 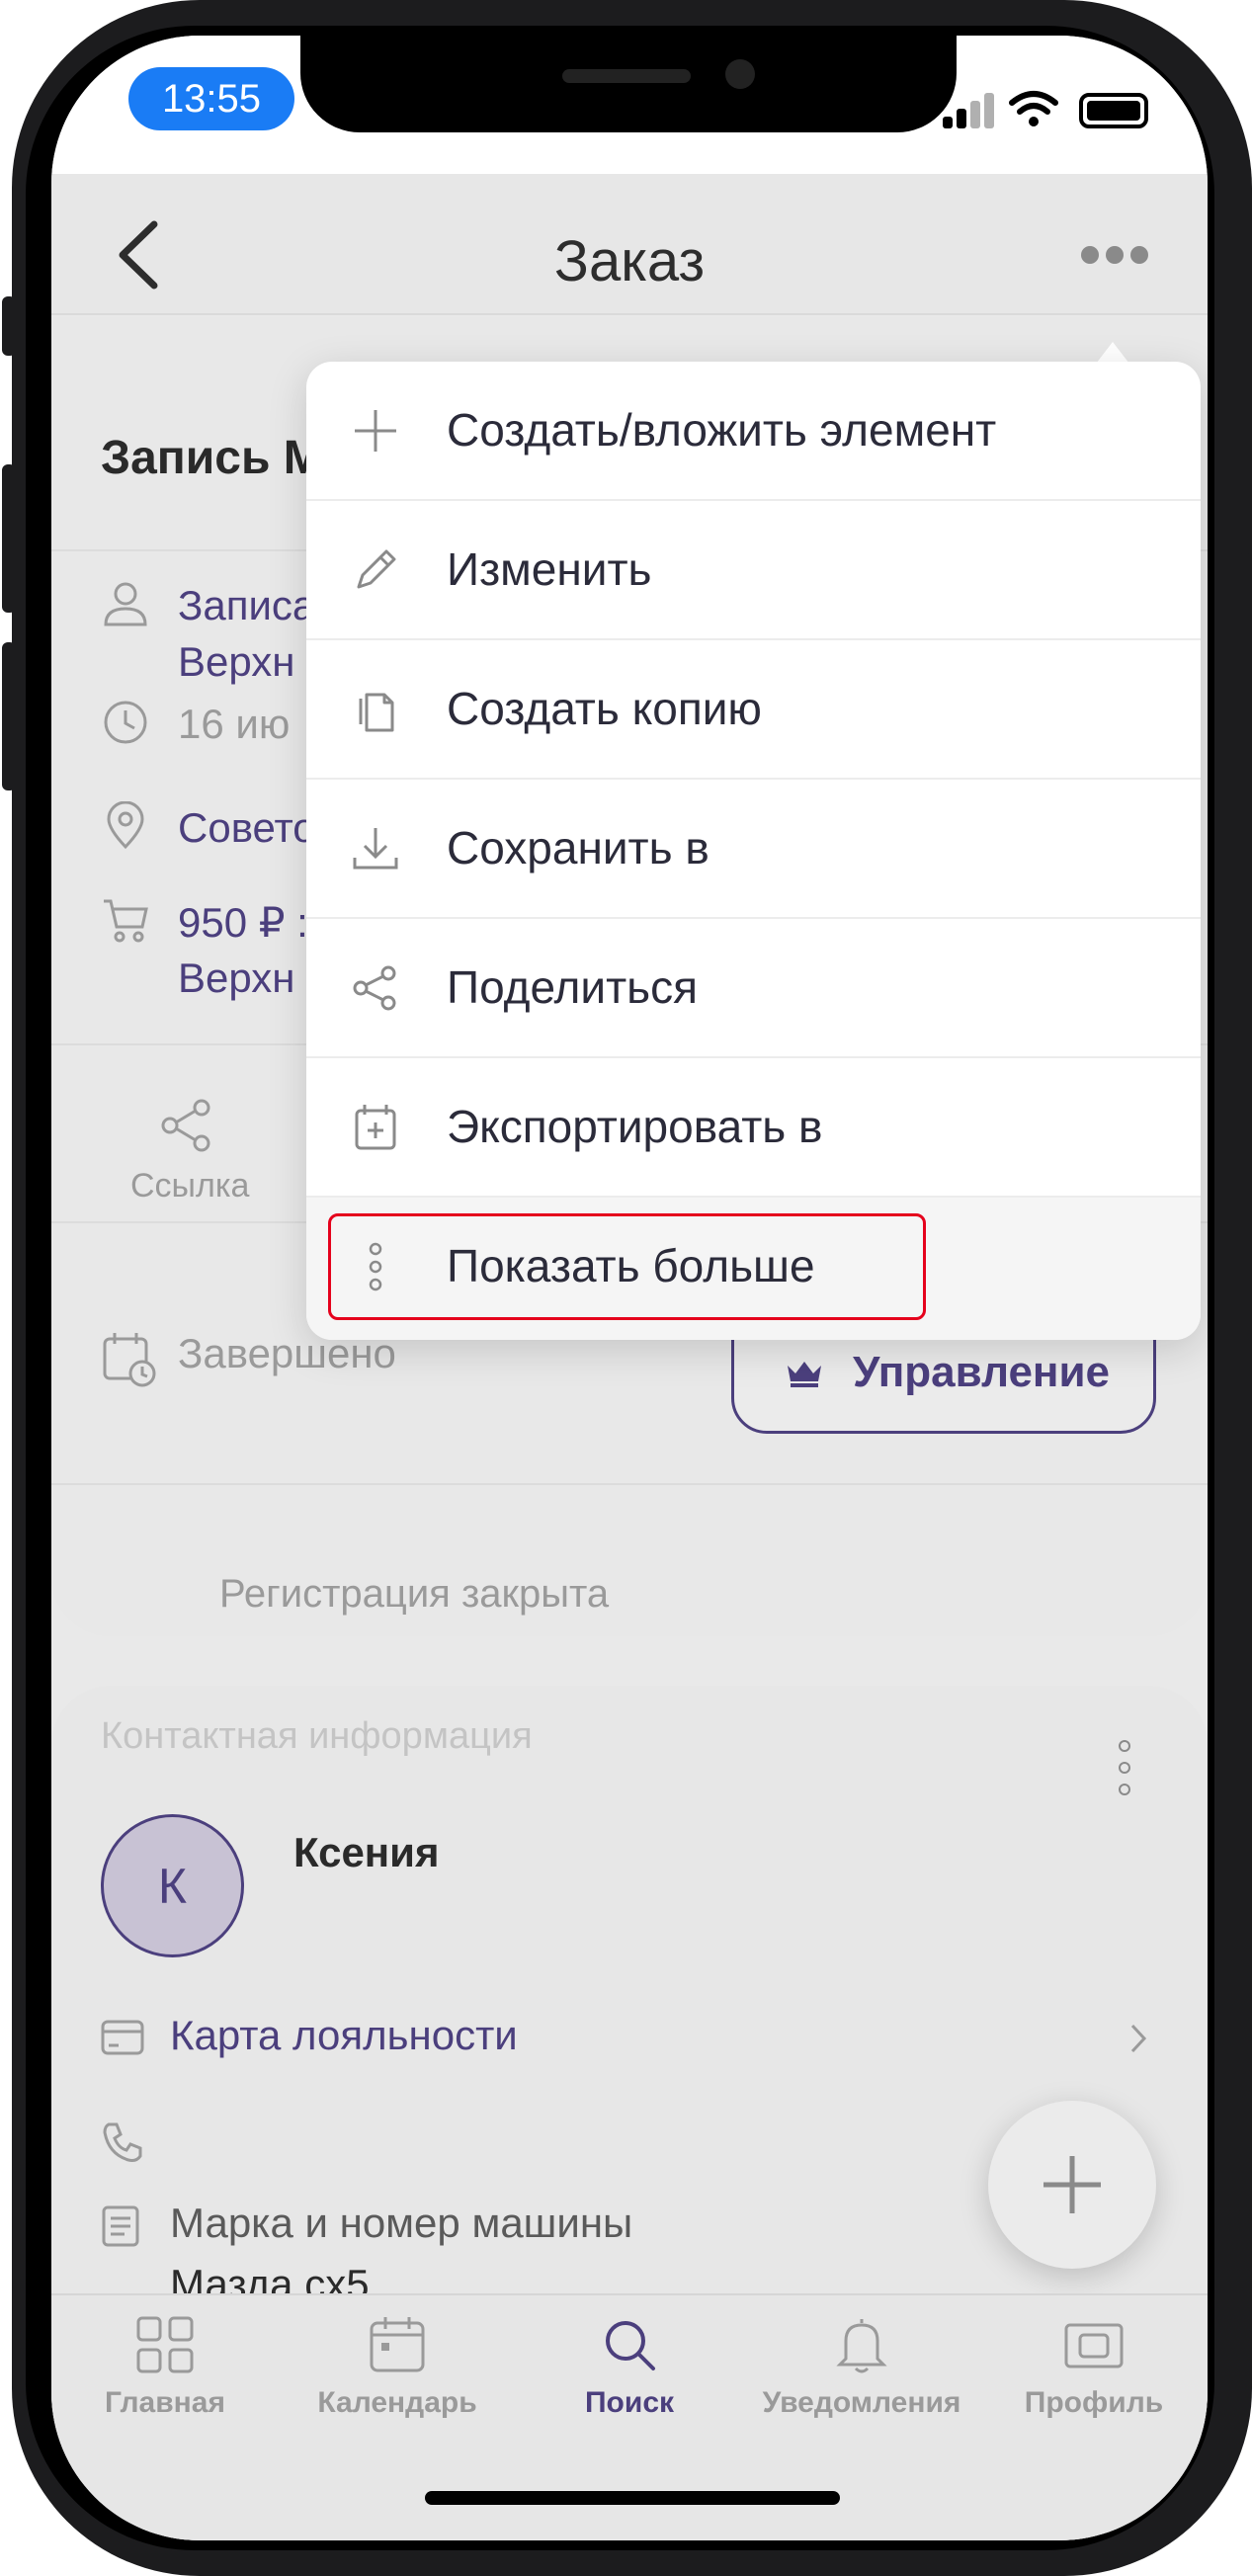 What do you see at coordinates (236, 662) in the screenshot?
I see `assignee-line2: Верхн` at bounding box center [236, 662].